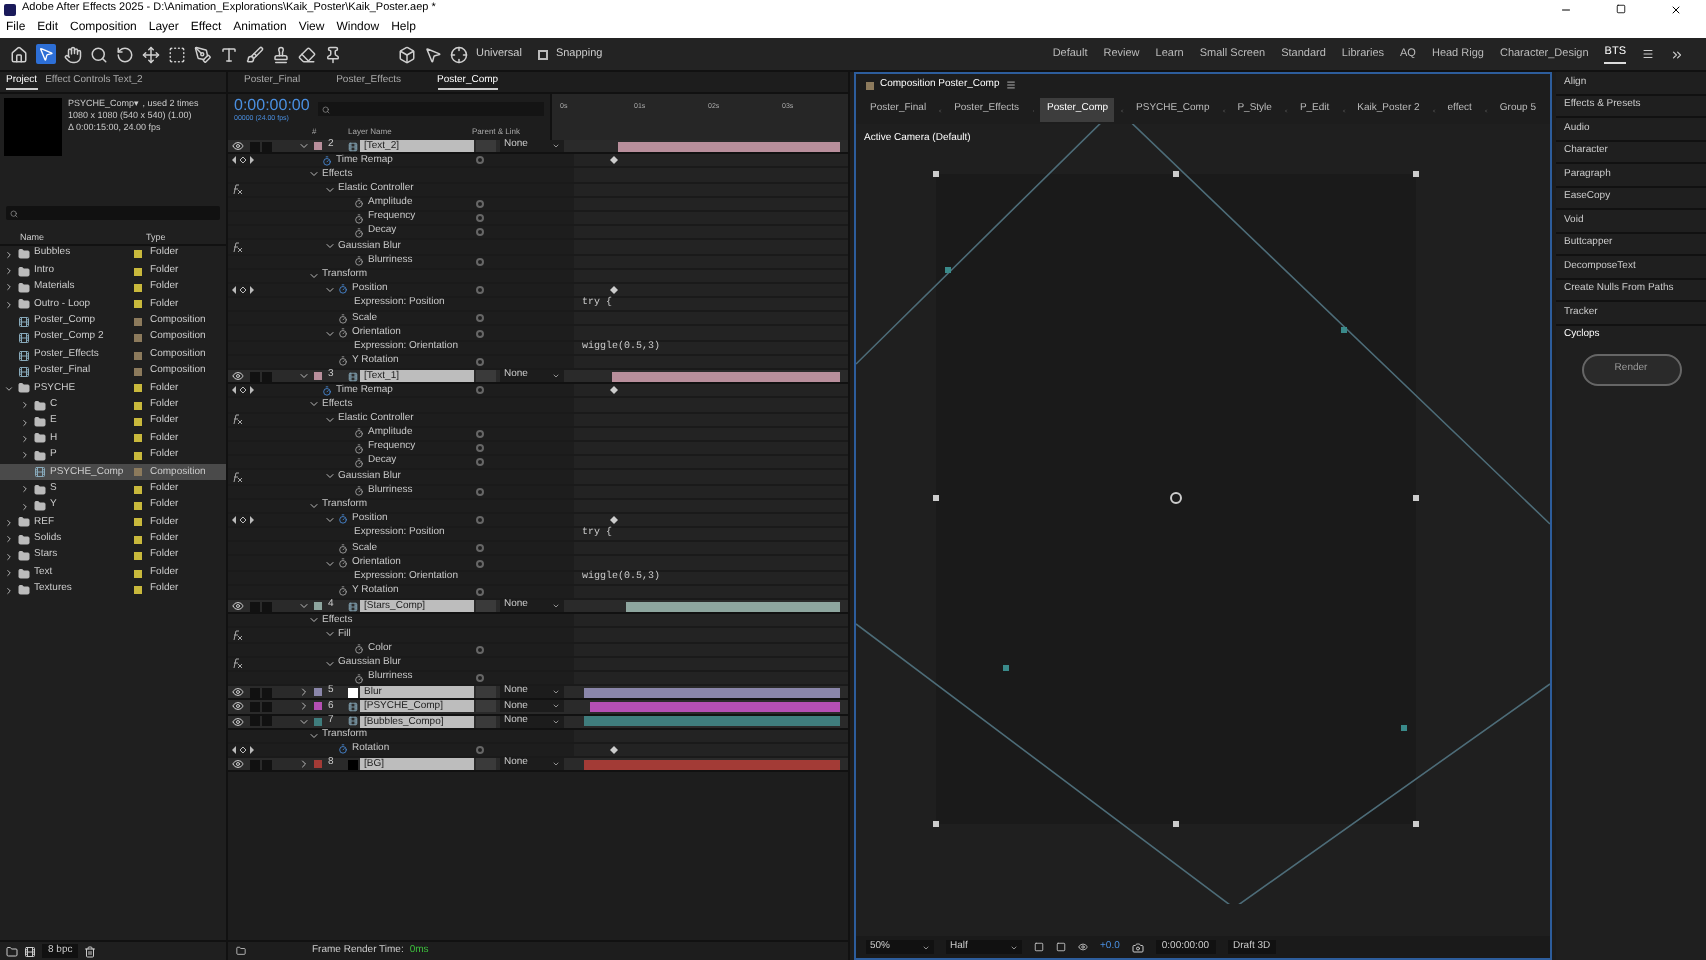 This screenshot has height=960, width=1706. Describe the element at coordinates (1061, 947) in the screenshot. I see `grid-icon` at that location.